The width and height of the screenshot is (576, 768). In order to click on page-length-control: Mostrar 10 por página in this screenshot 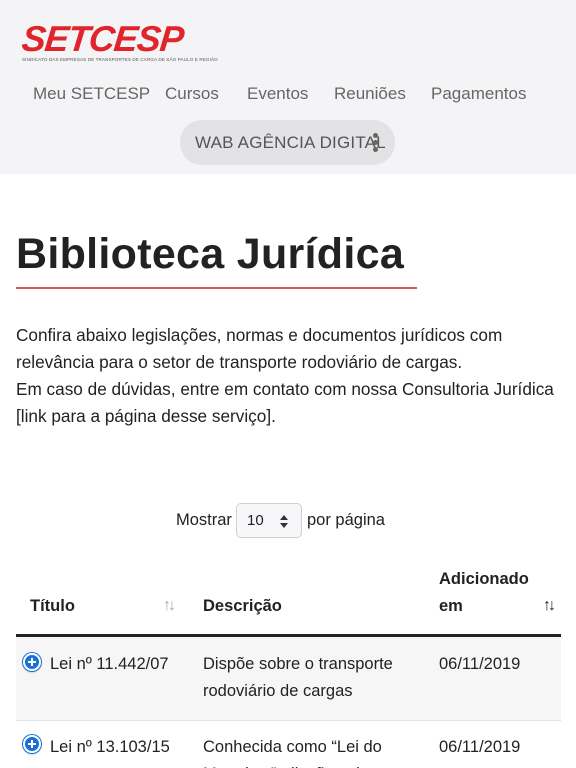, I will do `click(288, 521)`.